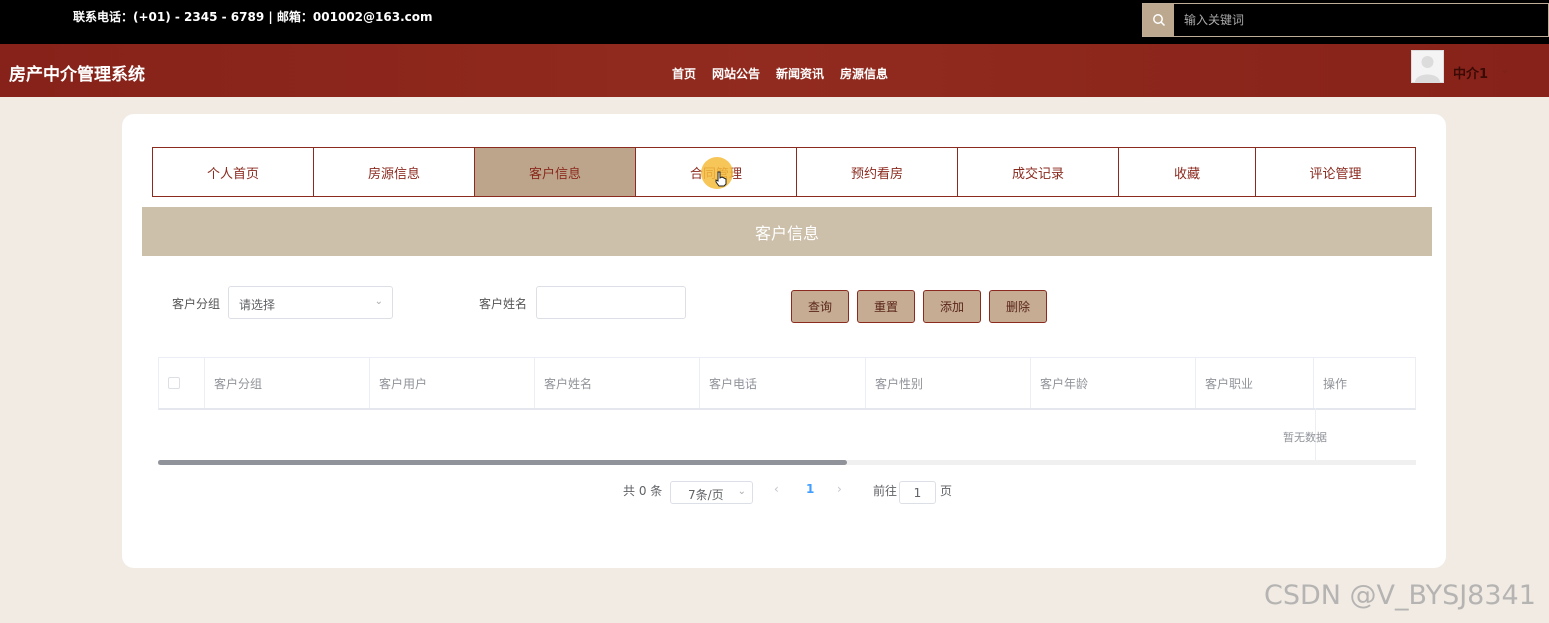 The height and width of the screenshot is (623, 1549). What do you see at coordinates (617, 383) in the screenshot?
I see `column-header: 客户姓名` at bounding box center [617, 383].